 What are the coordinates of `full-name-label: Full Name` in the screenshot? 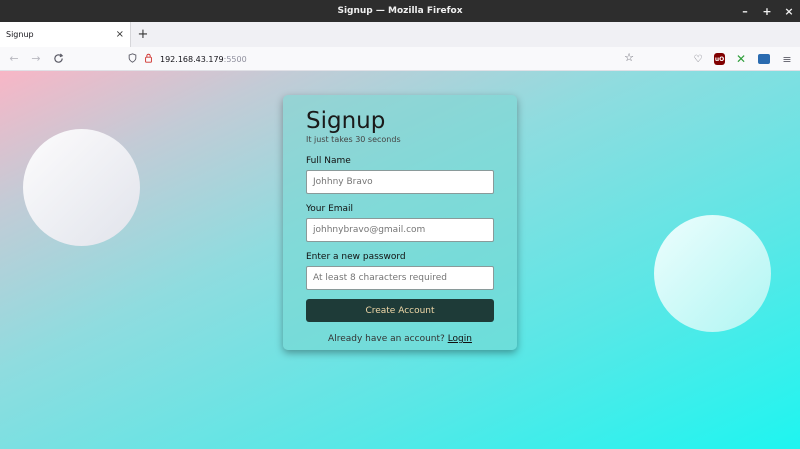 It's located at (328, 161).